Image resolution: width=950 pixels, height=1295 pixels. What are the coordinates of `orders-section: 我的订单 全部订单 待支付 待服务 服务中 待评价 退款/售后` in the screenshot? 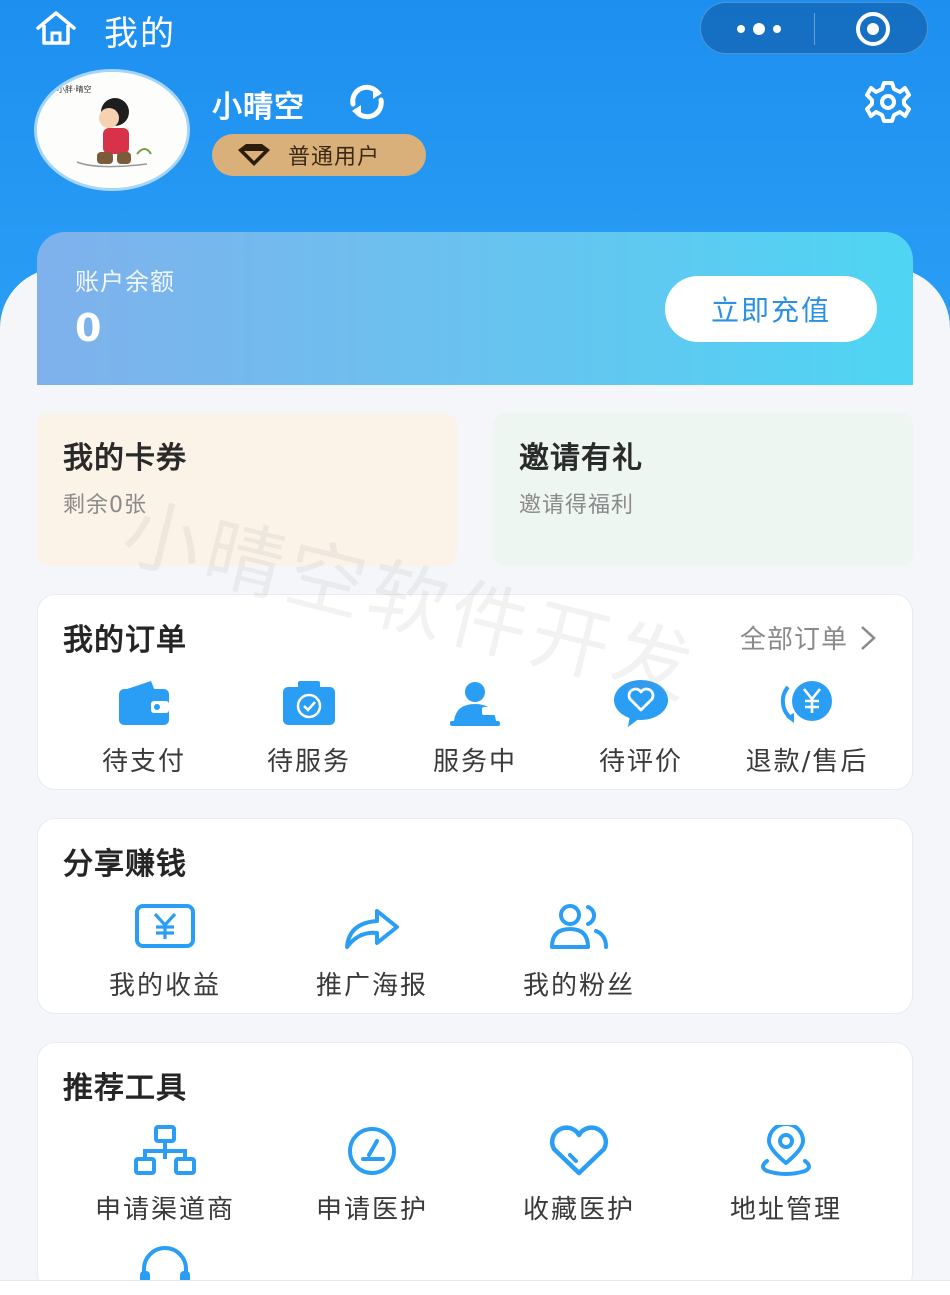 It's located at (475, 692).